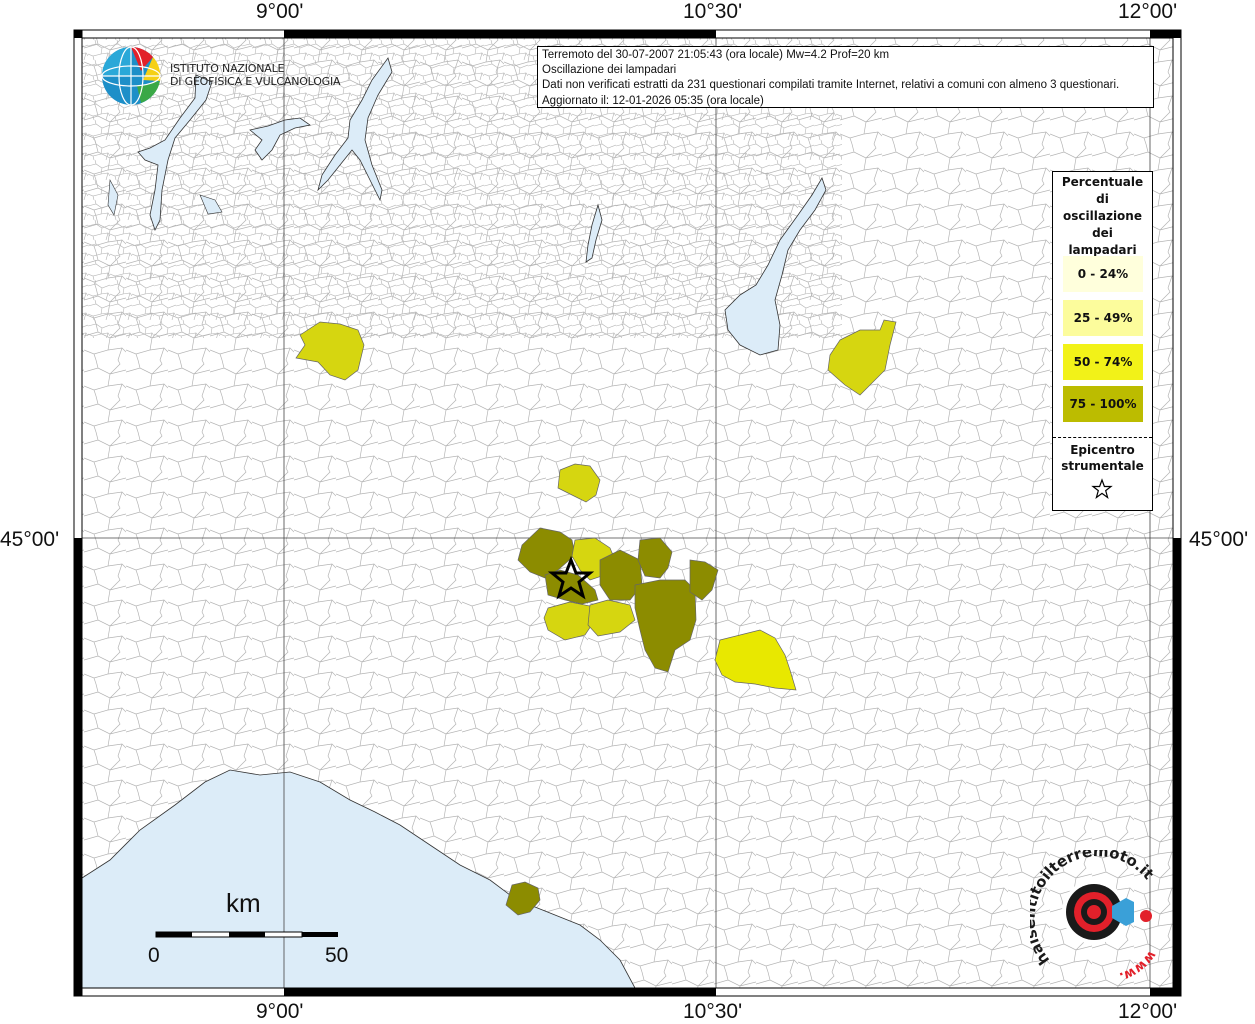 This screenshot has width=1255, height=1024. Describe the element at coordinates (1219, 539) in the screenshot. I see `coord-right: 45°00'` at that location.